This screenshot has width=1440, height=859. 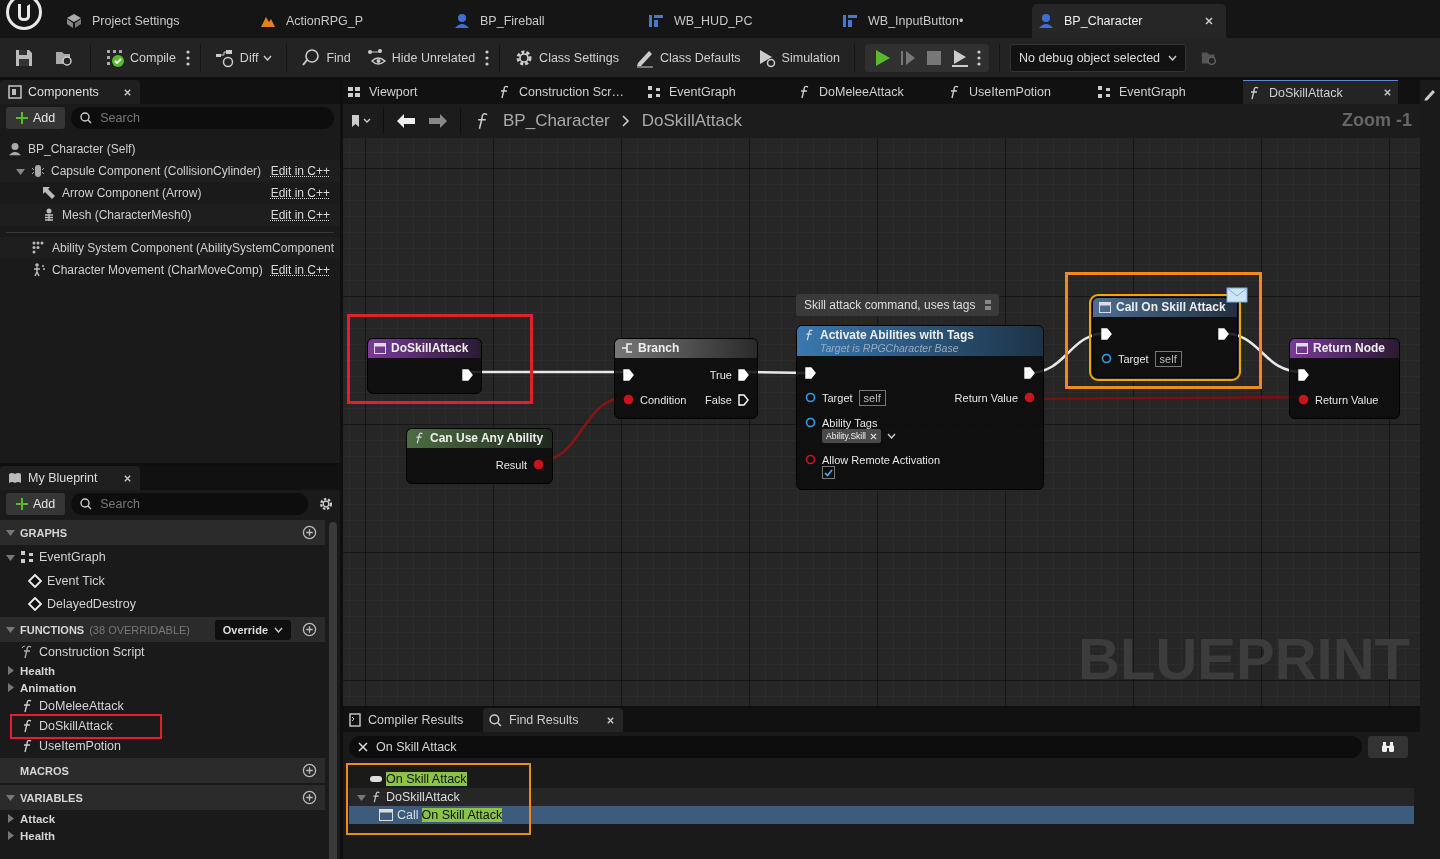 What do you see at coordinates (960, 57) in the screenshot?
I see `eject-play-icon` at bounding box center [960, 57].